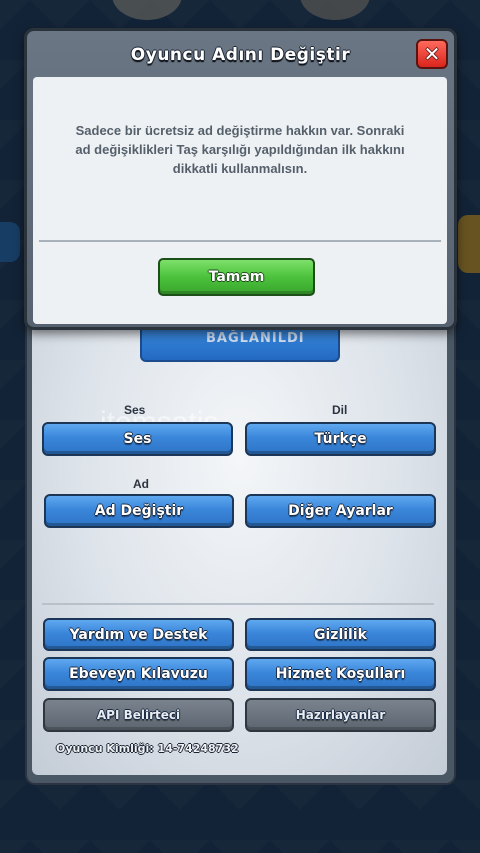  I want to click on sound-label: Ses, so click(135, 410).